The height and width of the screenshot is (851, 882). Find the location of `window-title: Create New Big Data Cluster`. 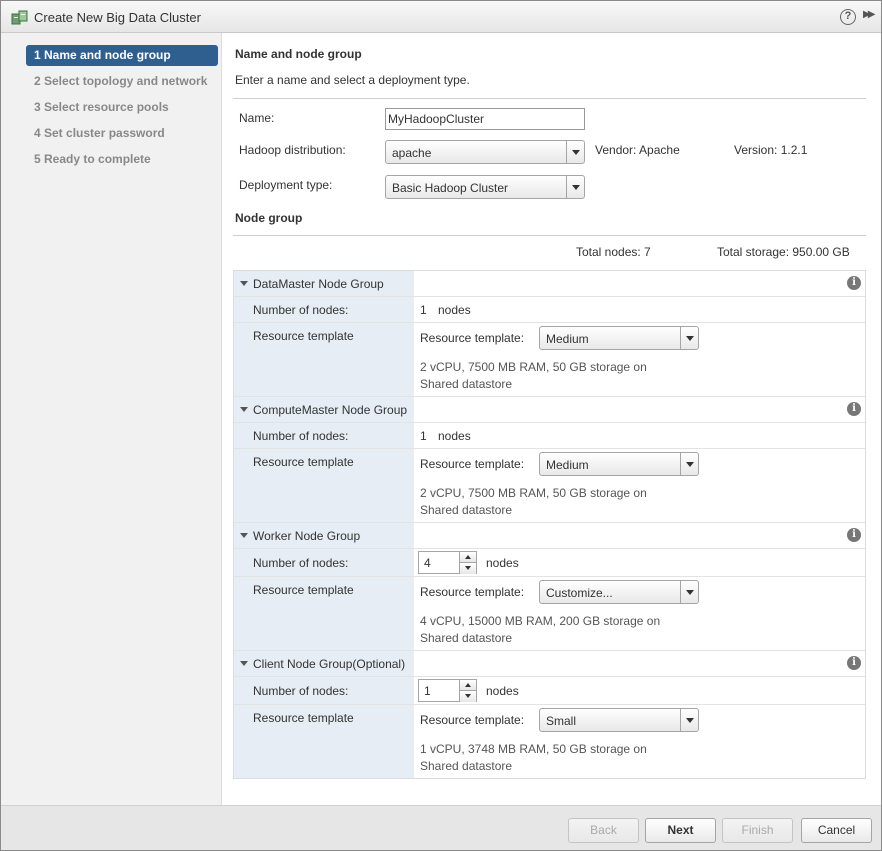

window-title: Create New Big Data Cluster is located at coordinates (117, 17).